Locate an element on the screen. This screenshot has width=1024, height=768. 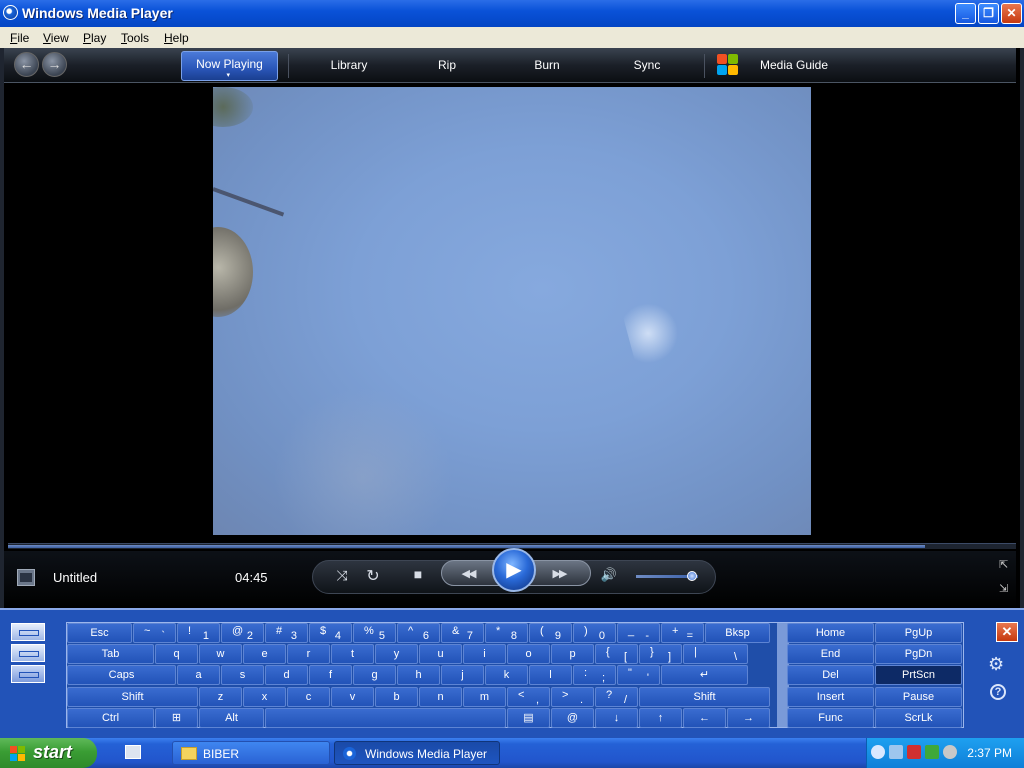
close-button: ✕ is located at coordinates (1011, 13).